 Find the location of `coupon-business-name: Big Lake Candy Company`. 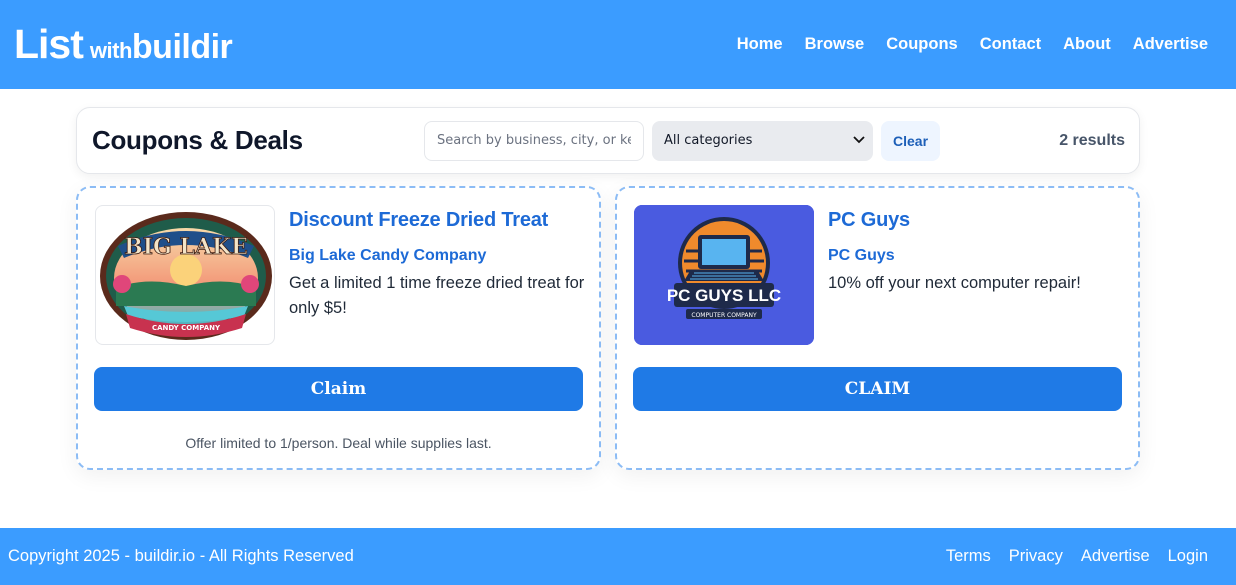

coupon-business-name: Big Lake Candy Company is located at coordinates (387, 256).